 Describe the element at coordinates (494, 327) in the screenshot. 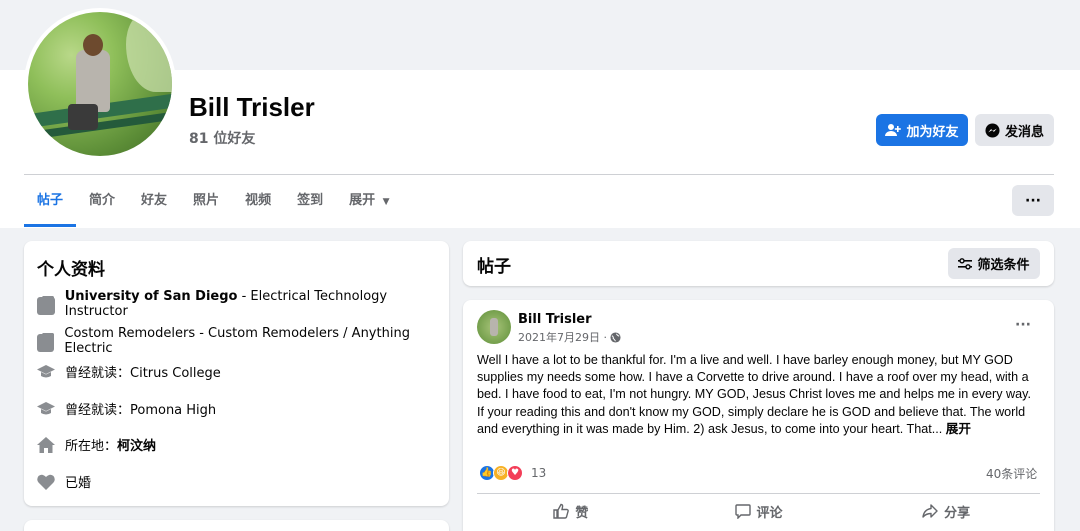

I see `post-author-avatar` at that location.